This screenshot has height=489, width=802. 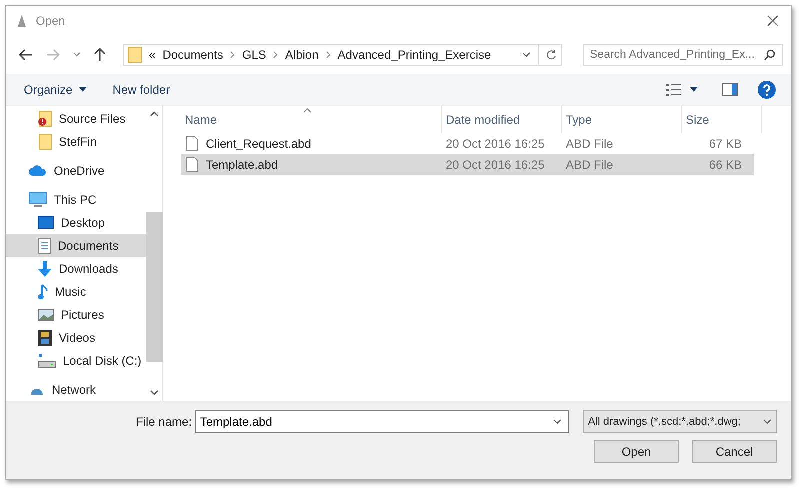 What do you see at coordinates (725, 143) in the screenshot?
I see `file-size: 67 KB` at bounding box center [725, 143].